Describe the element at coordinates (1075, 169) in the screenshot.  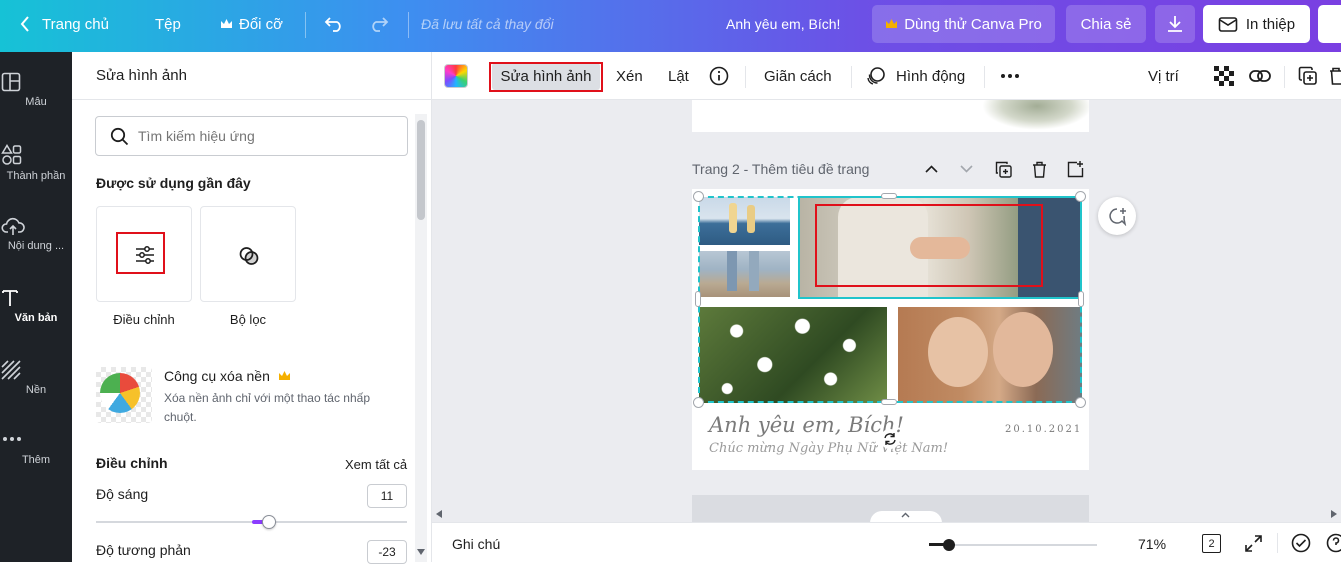
I see `add-page-icon` at that location.